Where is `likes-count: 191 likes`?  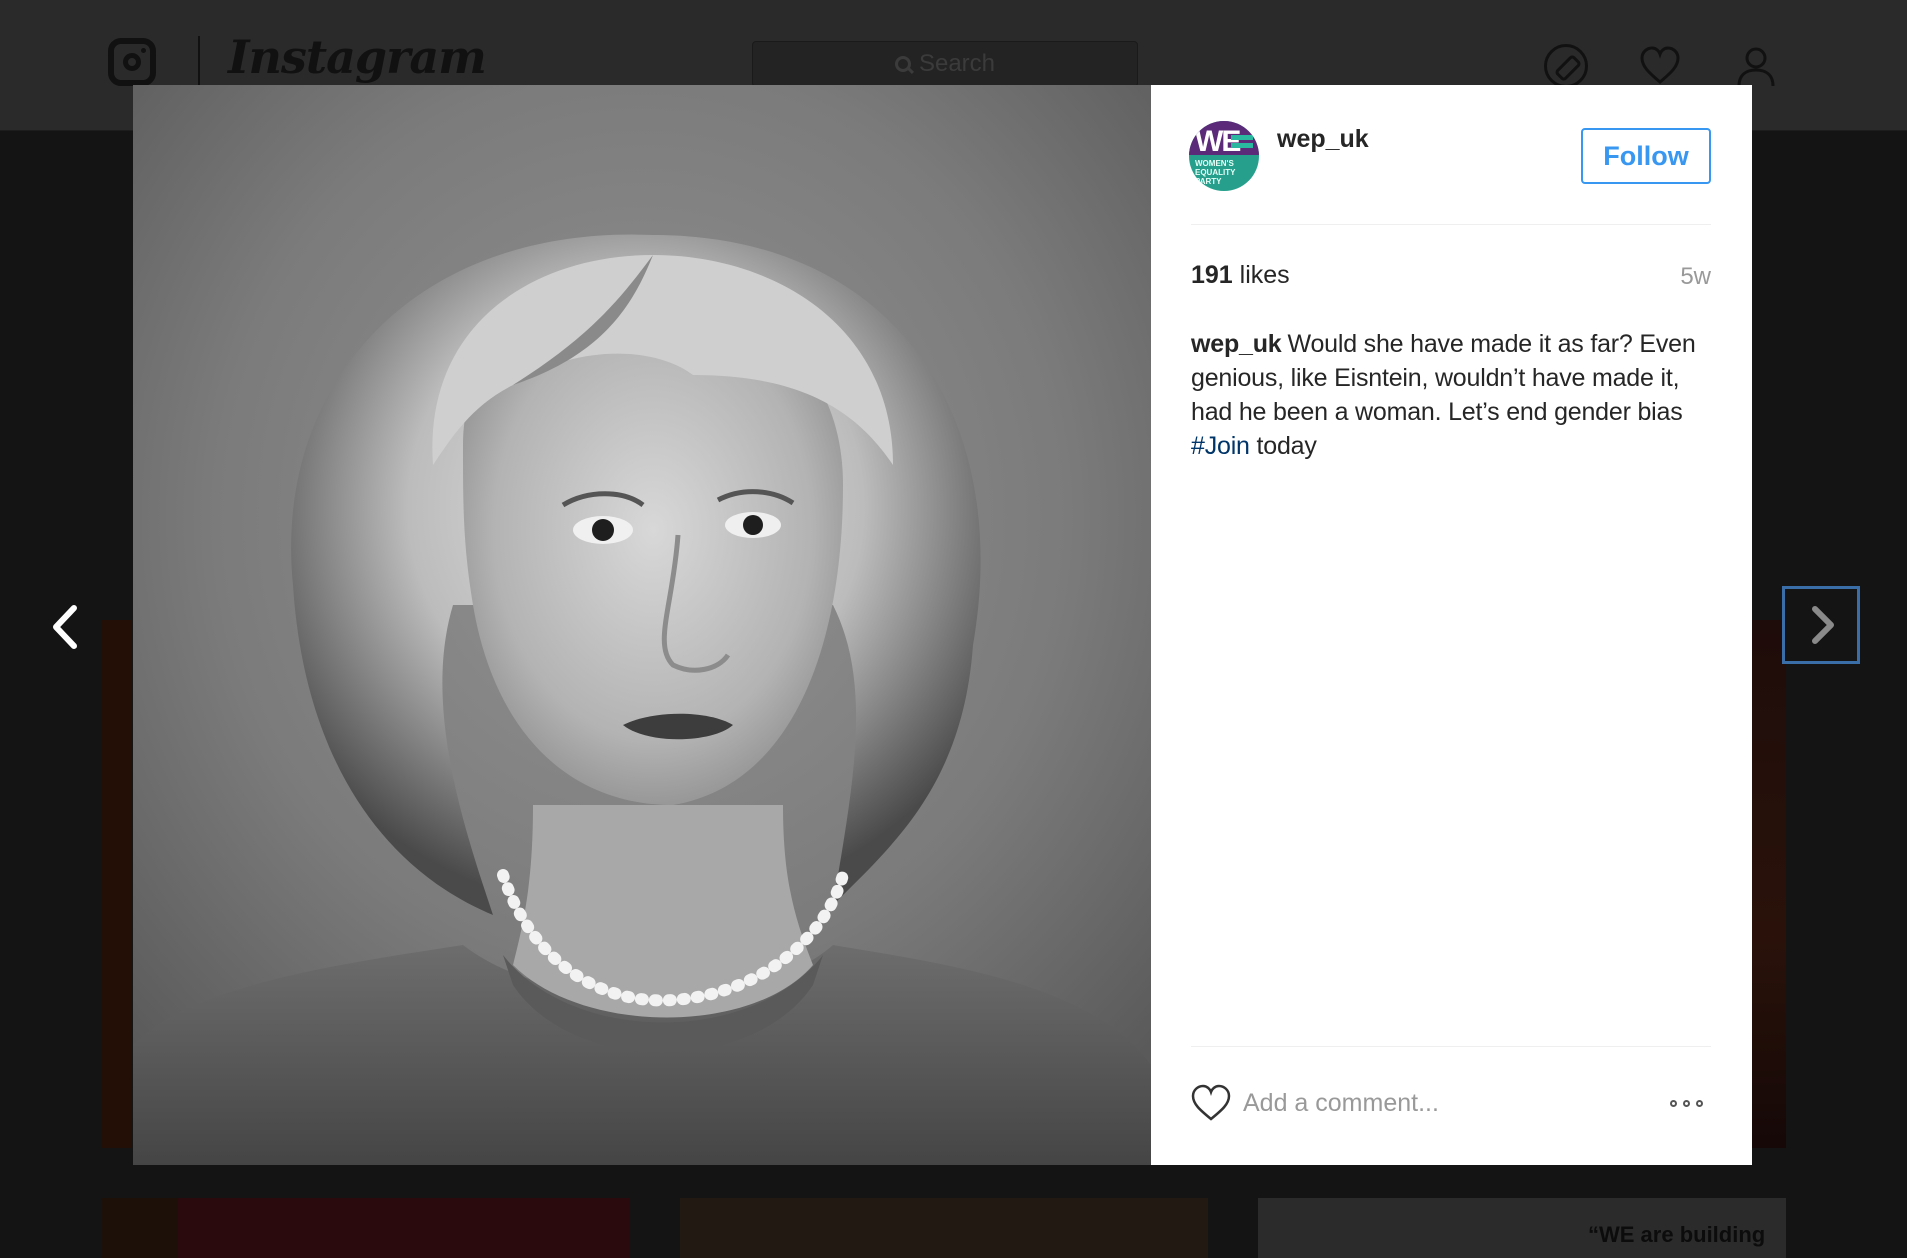
likes-count: 191 likes is located at coordinates (1240, 275).